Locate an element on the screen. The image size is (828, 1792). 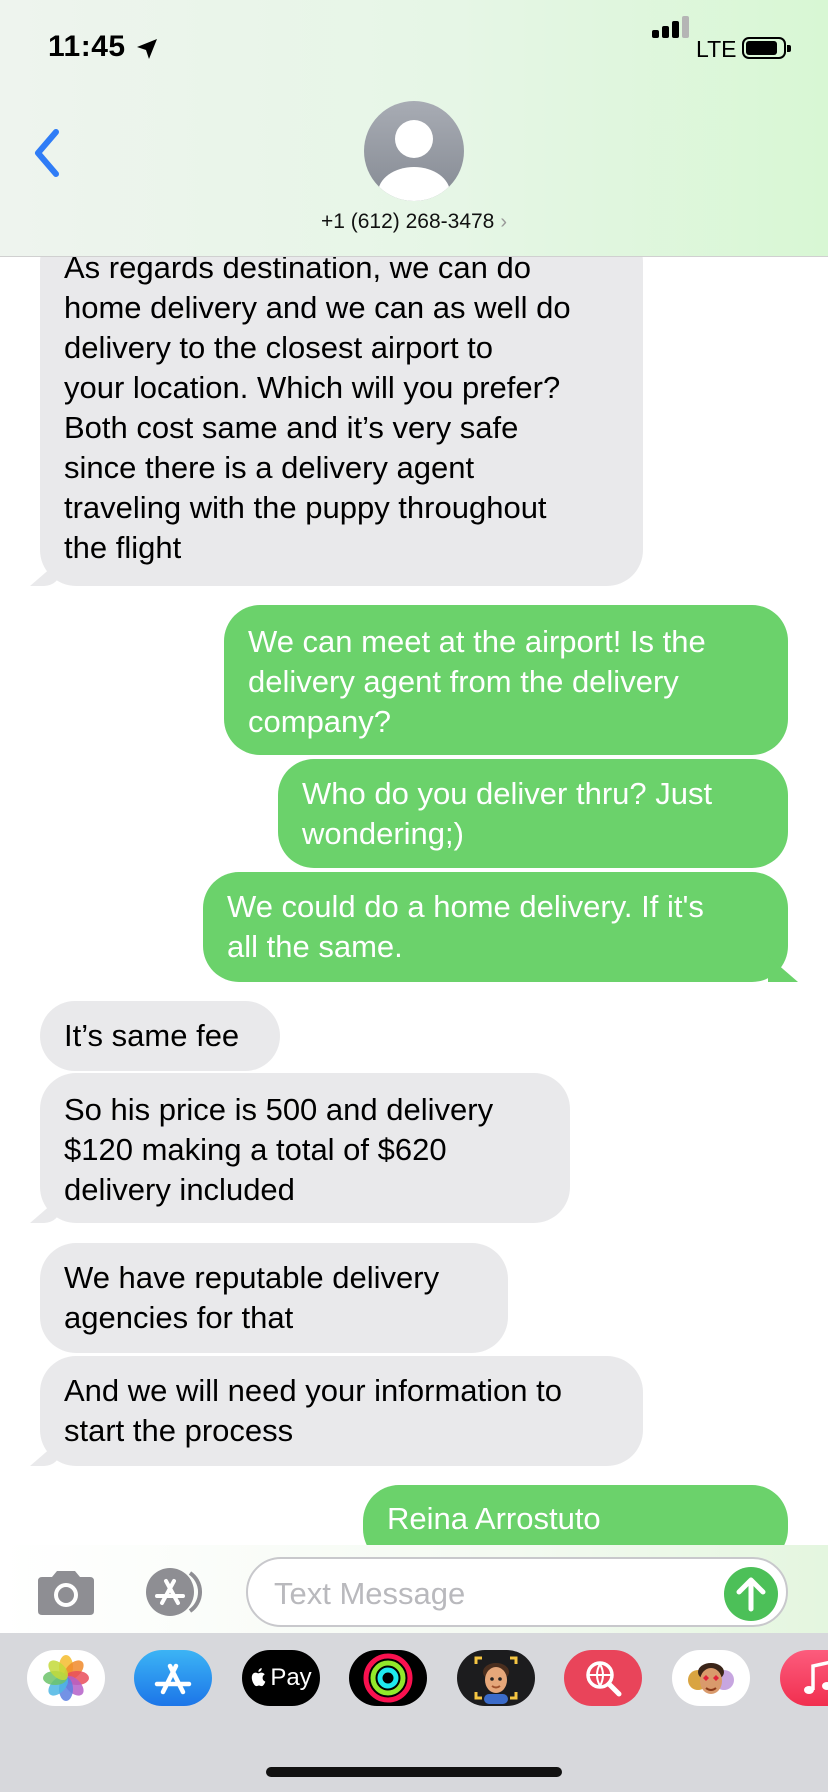
sent-message: Reina Arrostuto is located at coordinates (575, 1515).